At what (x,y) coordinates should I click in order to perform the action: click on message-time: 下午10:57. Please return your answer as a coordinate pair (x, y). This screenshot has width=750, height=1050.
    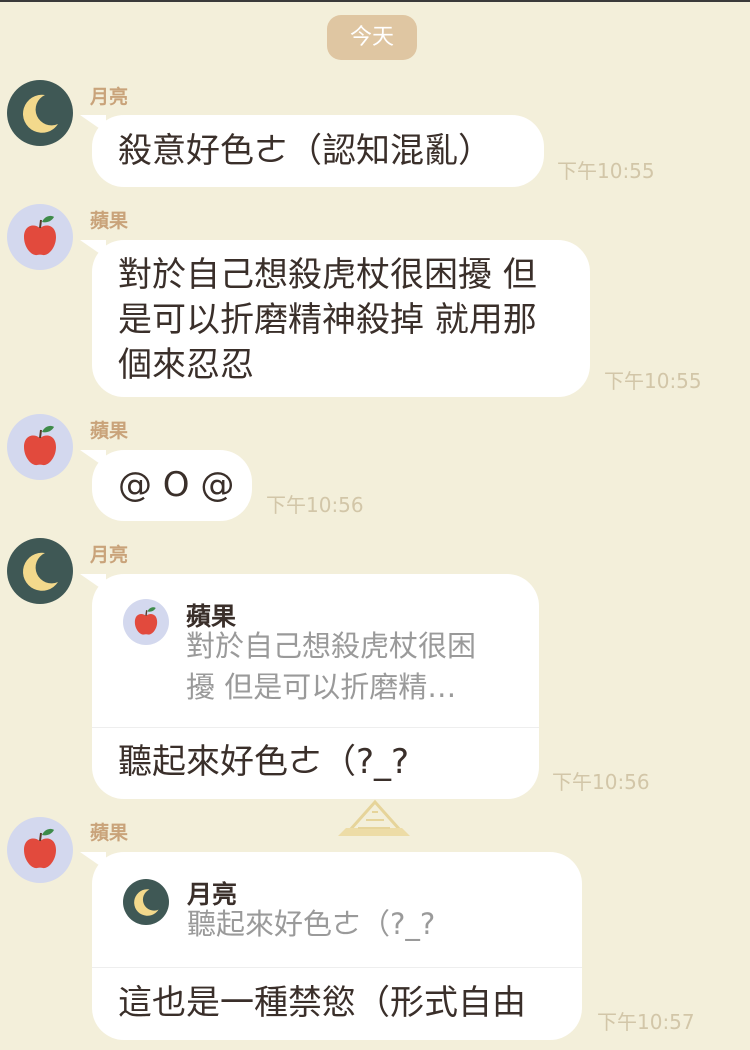
    Looking at the image, I should click on (646, 1022).